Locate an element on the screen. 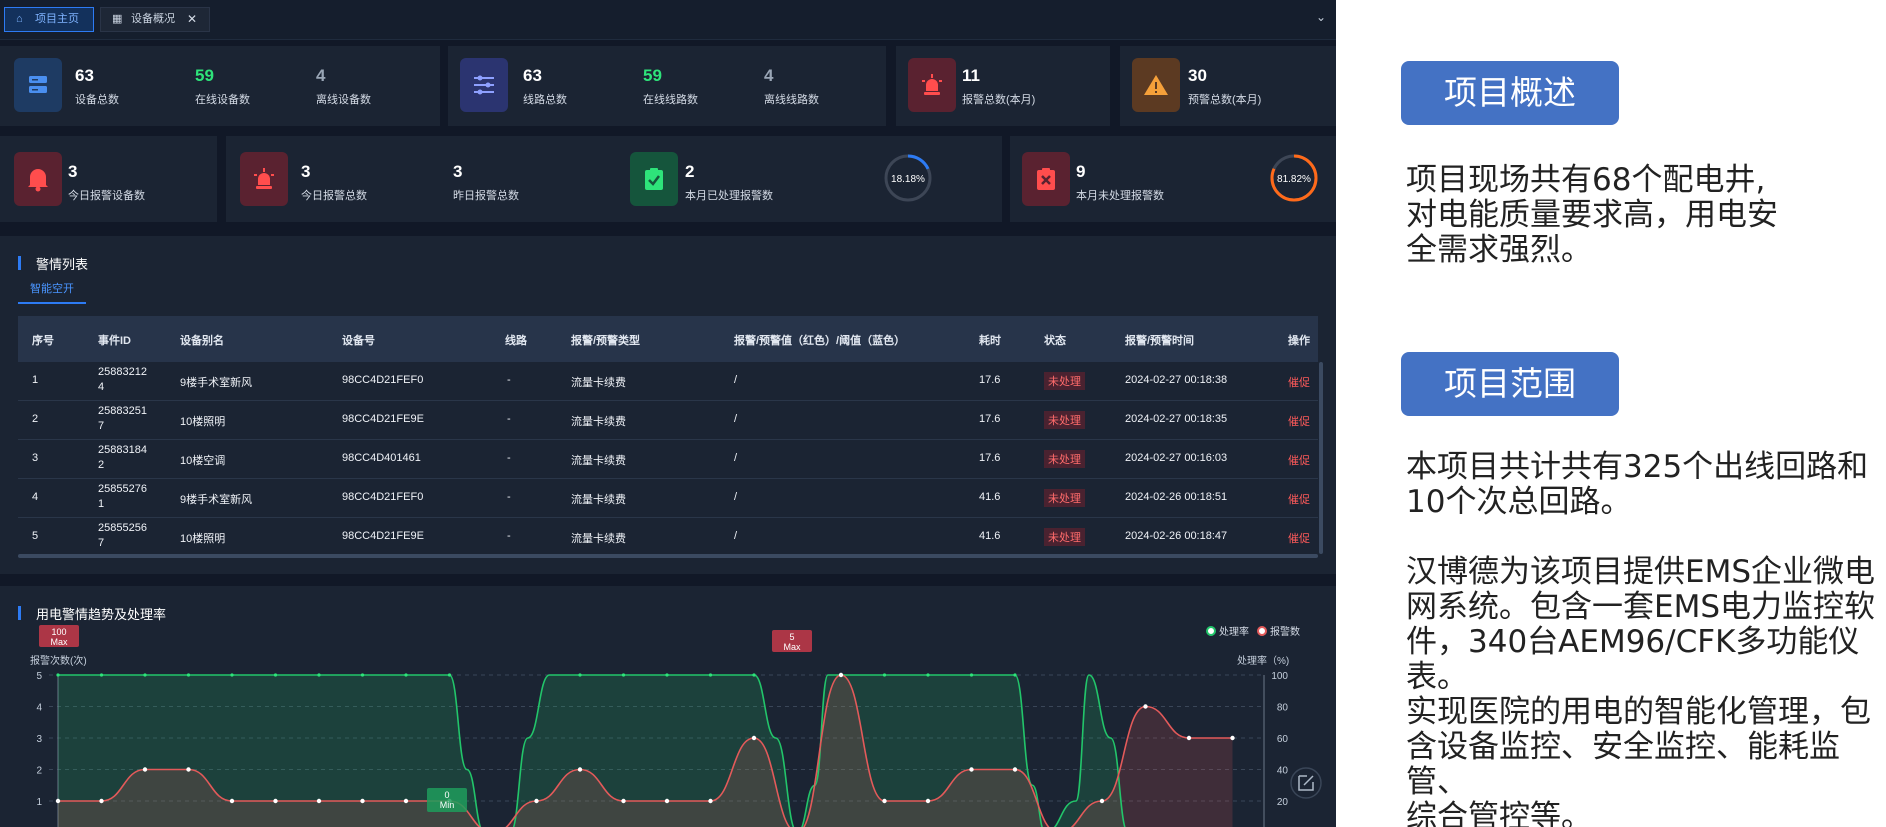 The image size is (1886, 827). grid-icon: ▦ is located at coordinates (117, 19).